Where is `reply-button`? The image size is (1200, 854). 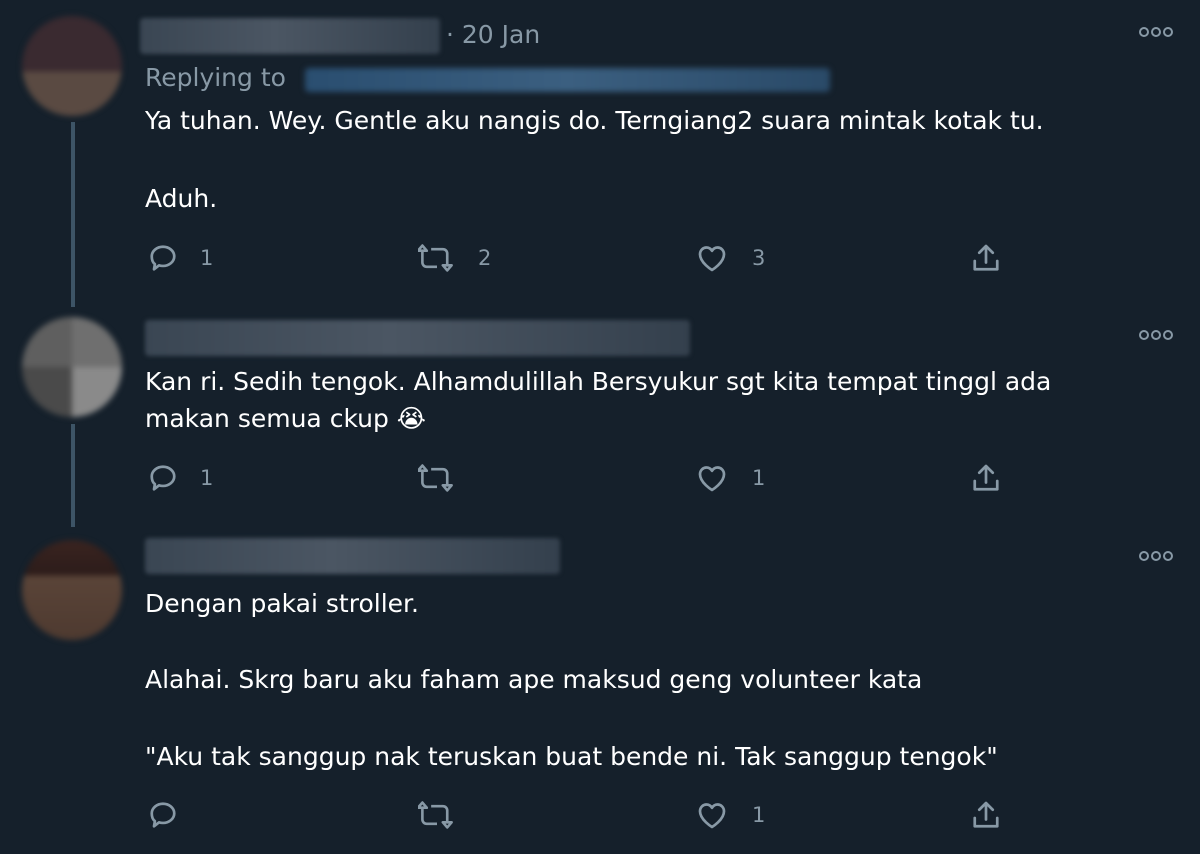 reply-button is located at coordinates (190, 815).